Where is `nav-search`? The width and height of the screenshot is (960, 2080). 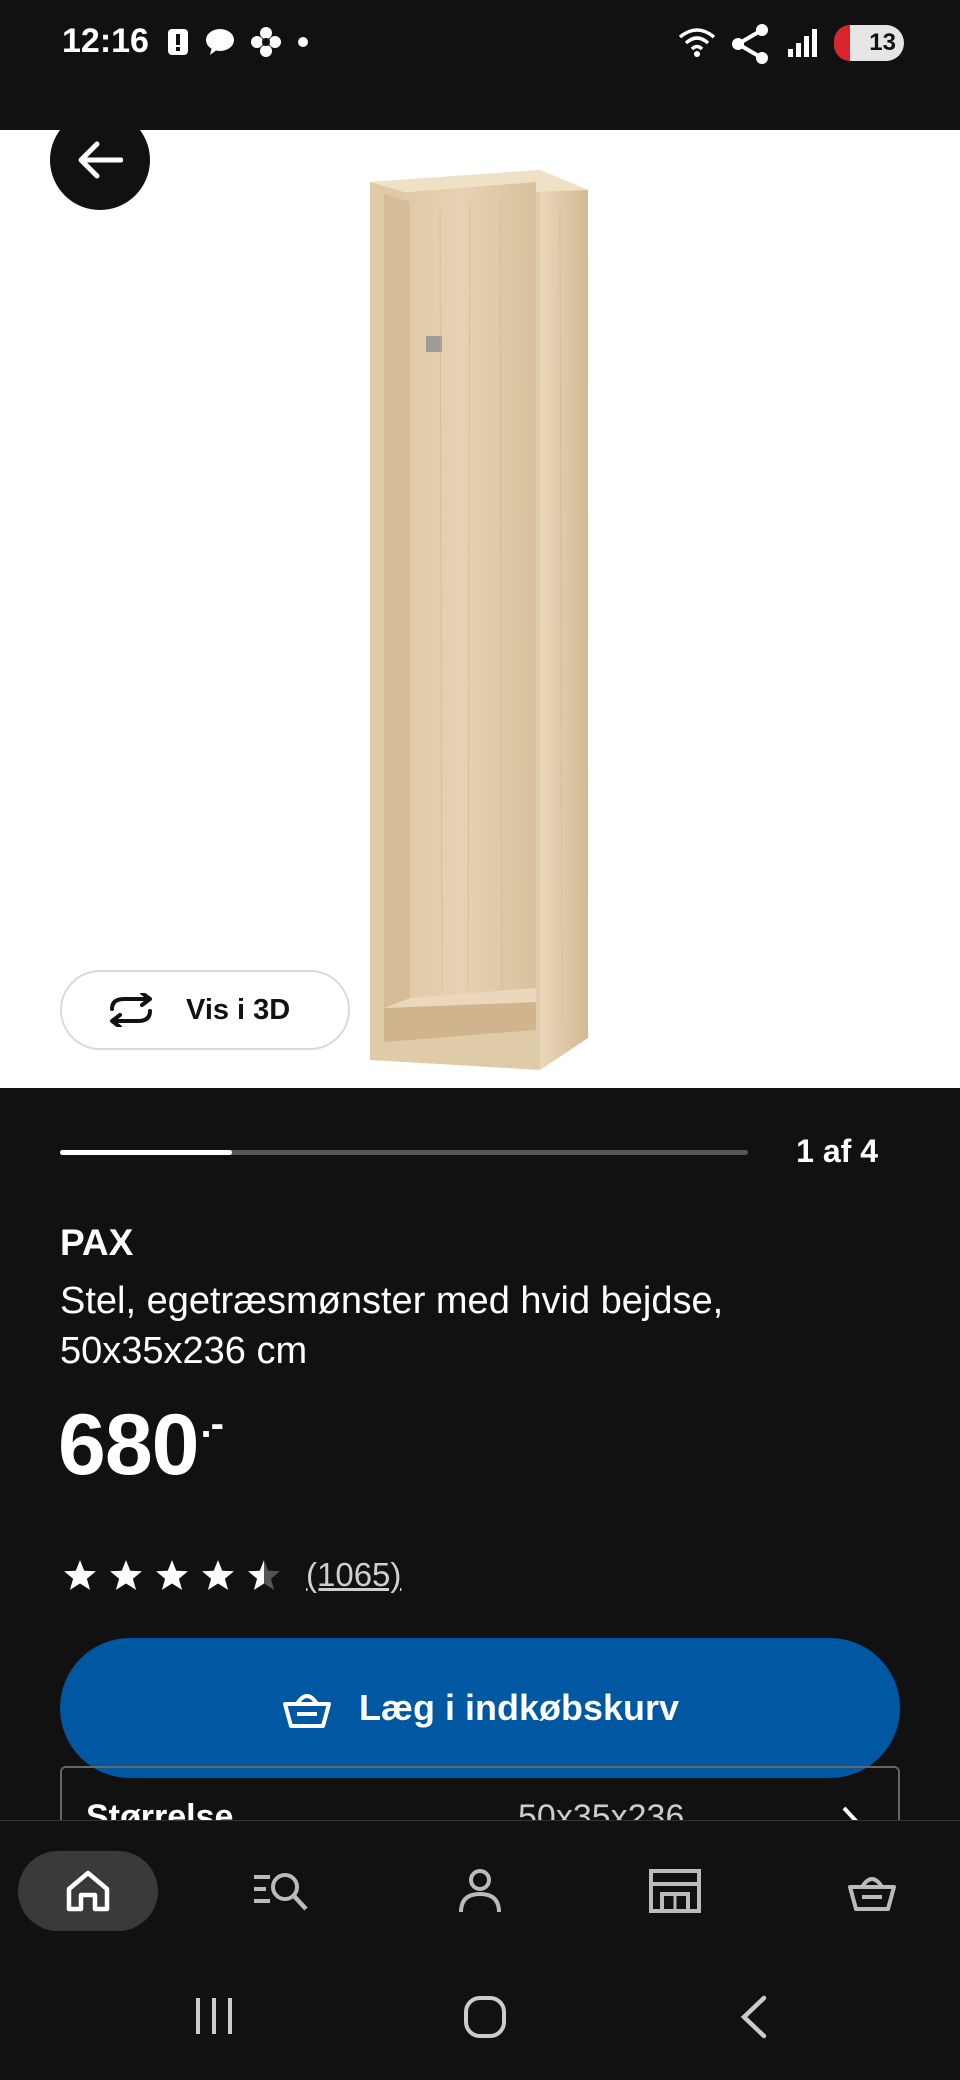 nav-search is located at coordinates (282, 1891).